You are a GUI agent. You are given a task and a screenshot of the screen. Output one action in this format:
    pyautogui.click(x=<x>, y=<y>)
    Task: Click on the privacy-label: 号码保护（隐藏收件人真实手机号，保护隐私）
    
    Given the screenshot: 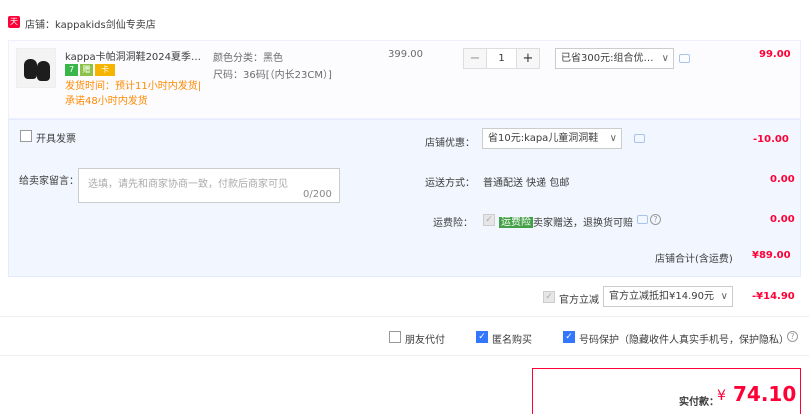 What is the action you would take?
    pyautogui.click(x=684, y=340)
    